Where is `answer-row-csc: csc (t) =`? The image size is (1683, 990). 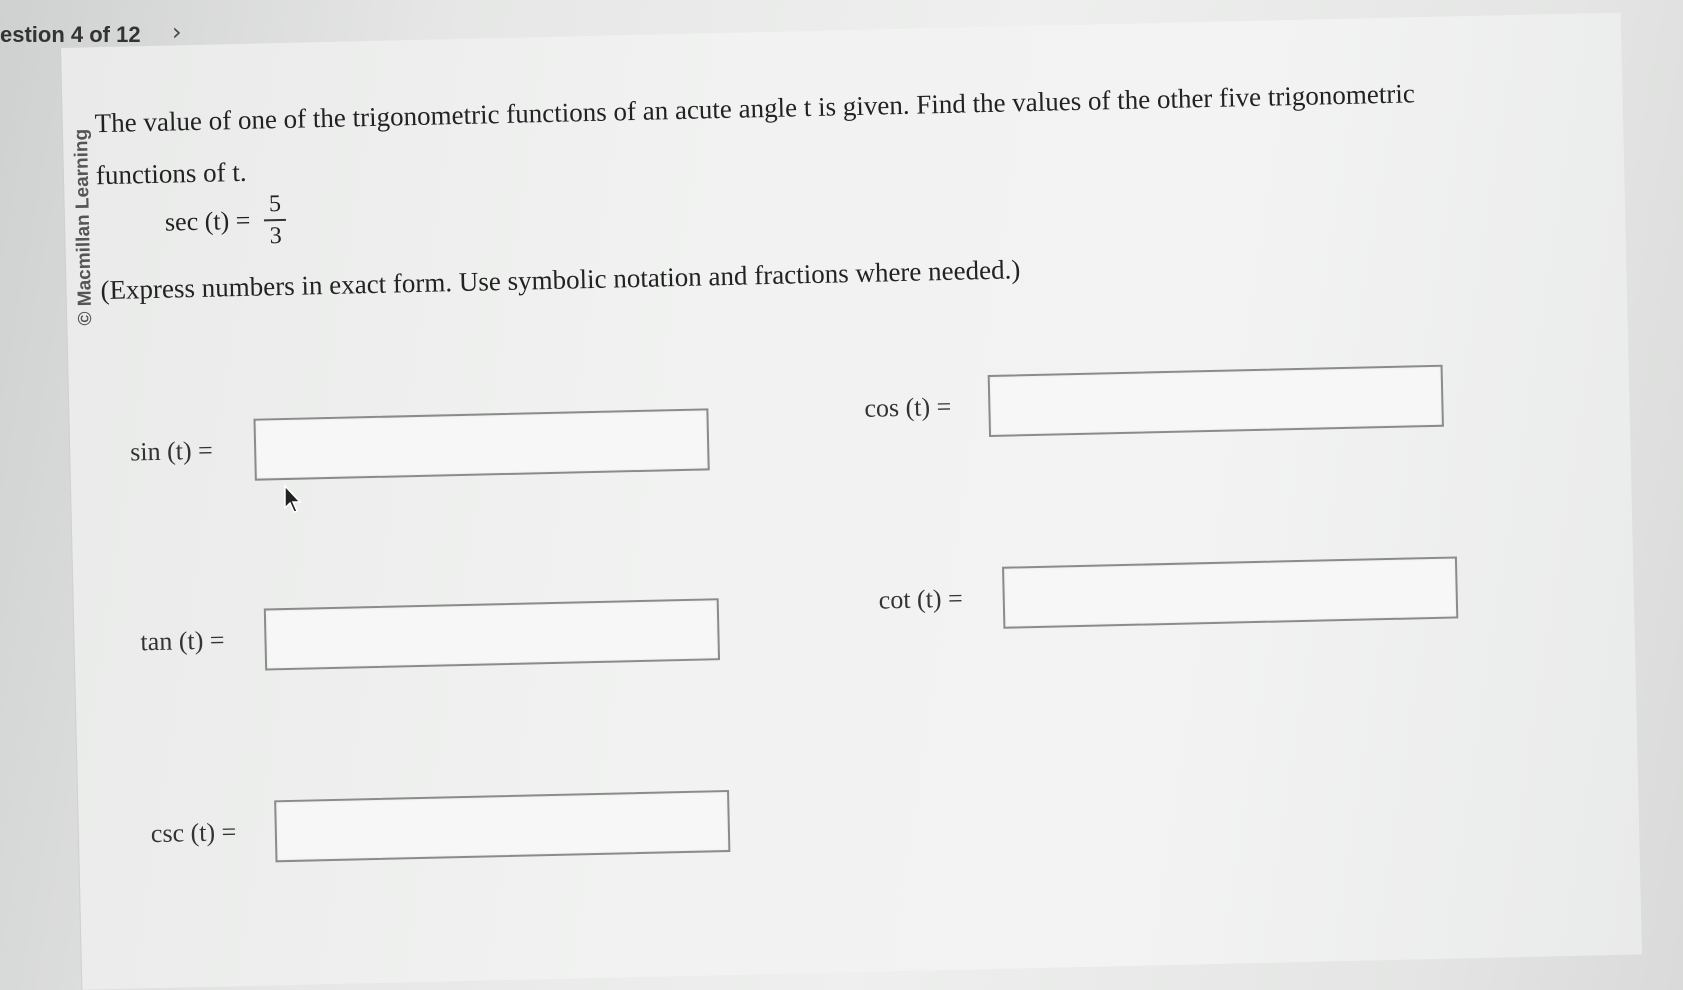
answer-row-csc: csc (t) = is located at coordinates (440, 827).